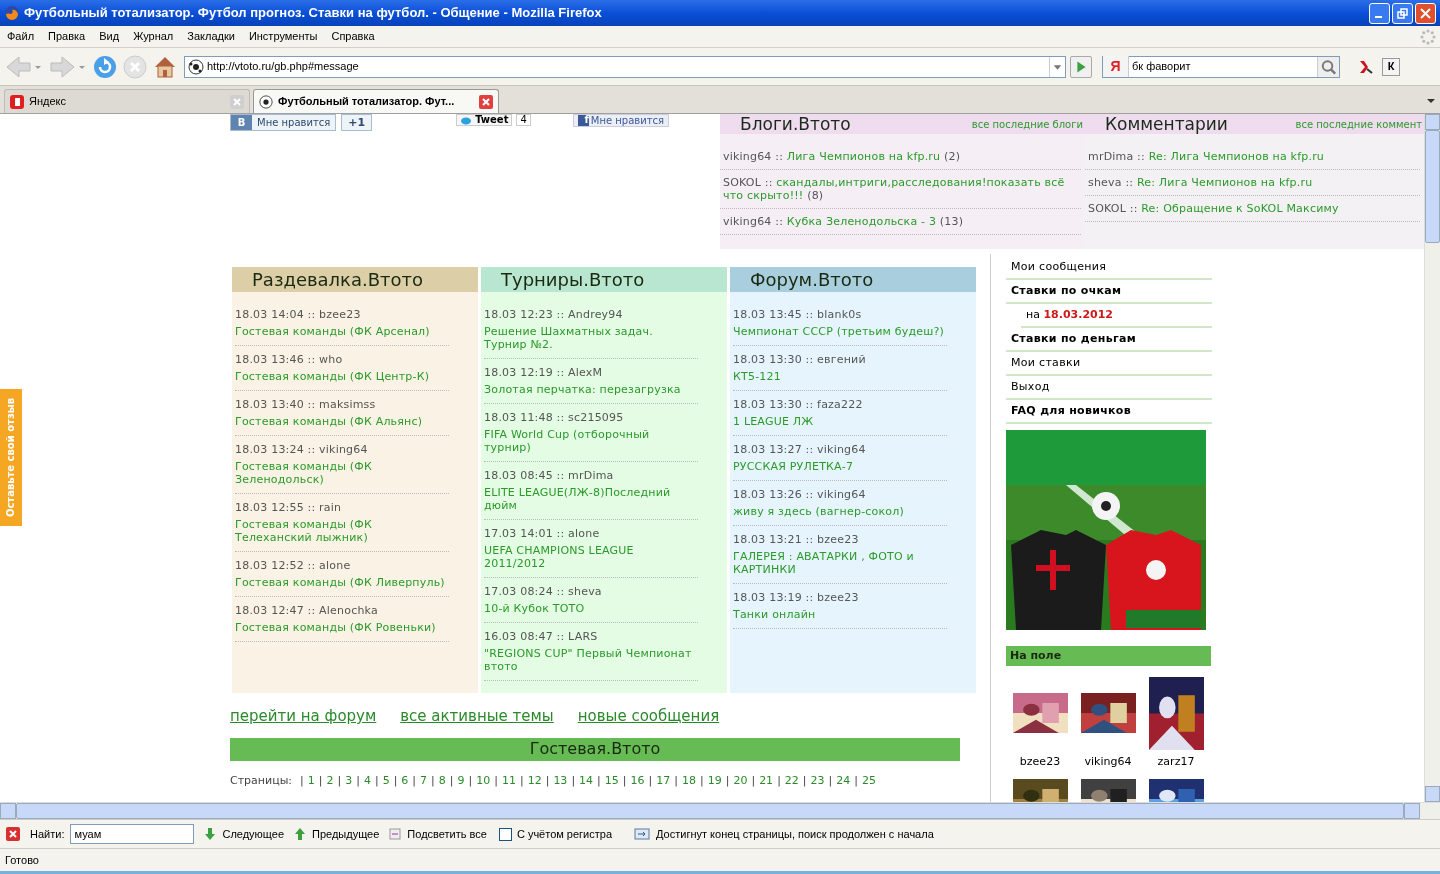 The image size is (1440, 874). What do you see at coordinates (1432, 458) in the screenshot?
I see `vertical-scrollbar` at bounding box center [1432, 458].